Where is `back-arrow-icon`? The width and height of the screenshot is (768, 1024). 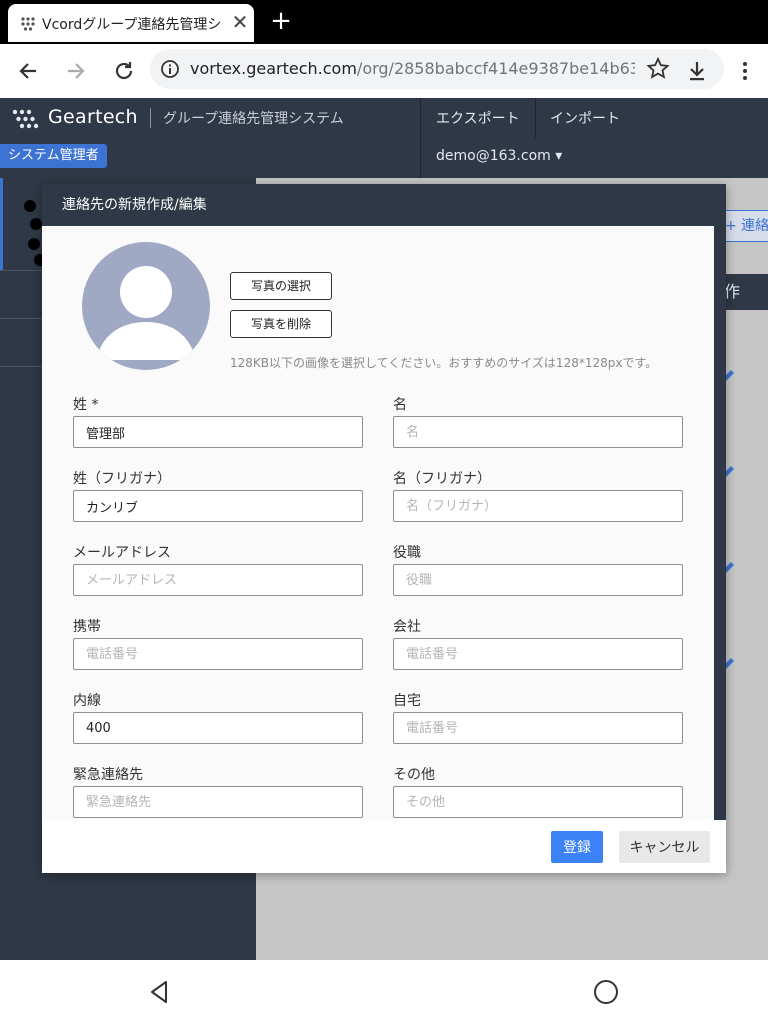
back-arrow-icon is located at coordinates (28, 71).